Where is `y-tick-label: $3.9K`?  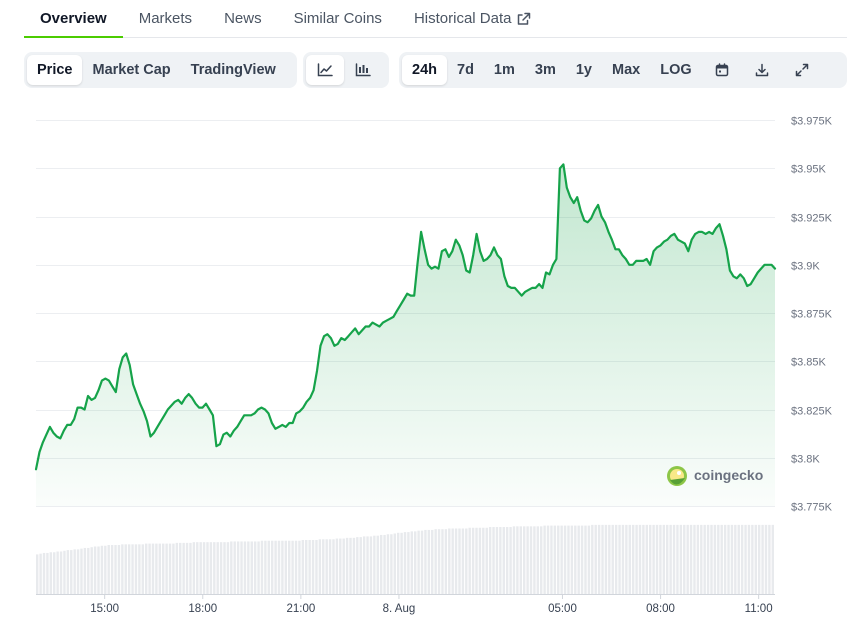 y-tick-label: $3.9K is located at coordinates (805, 267).